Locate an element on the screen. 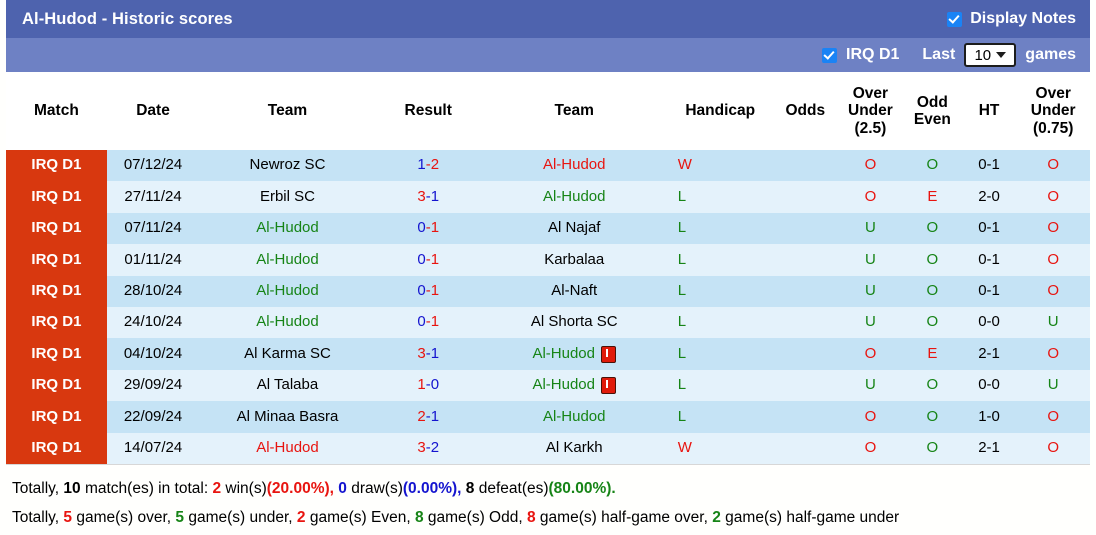 This screenshot has height=535, width=1096. table-row: IRQ D1 27/11/24 Erbil SC 3-1 Al-Hudod L O E 2-0 O is located at coordinates (548, 197).